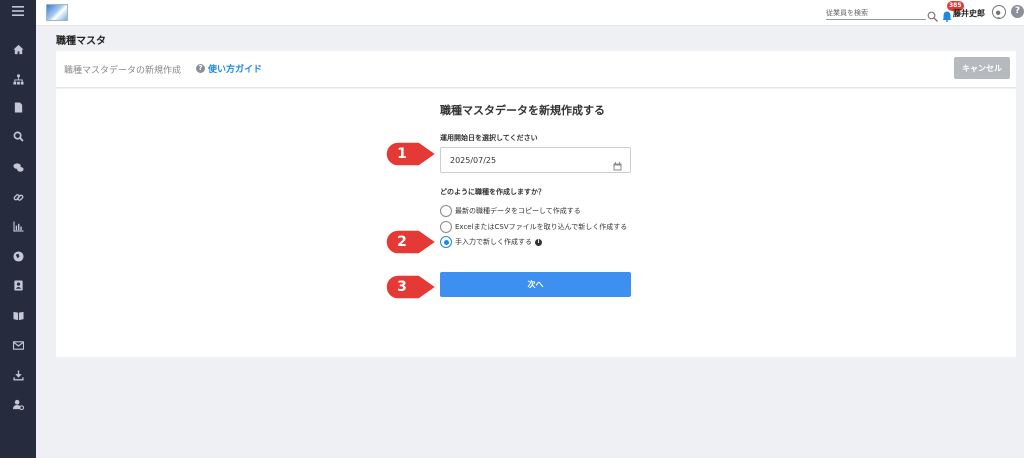 The width and height of the screenshot is (1024, 458). What do you see at coordinates (18, 167) in the screenshot?
I see `chat-icon` at bounding box center [18, 167].